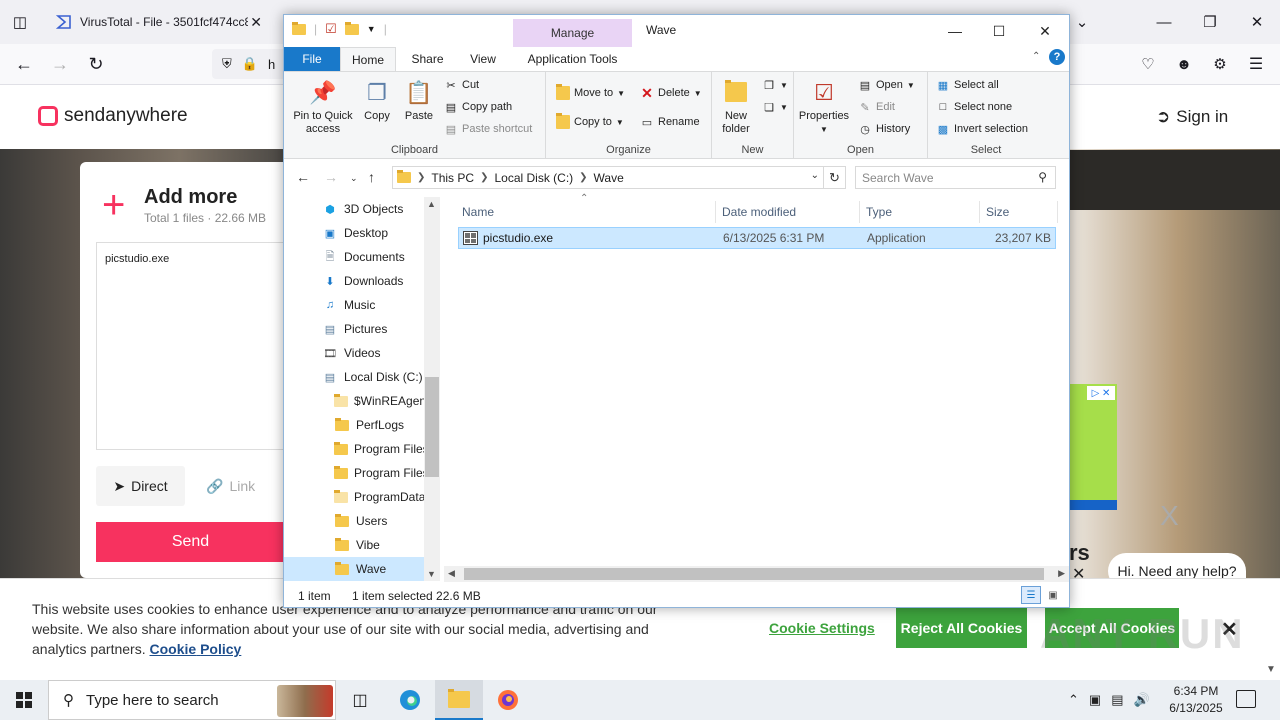  Describe the element at coordinates (1196, 700) in the screenshot. I see `taskbar-clock: 6:34 PM 6/13/2025` at that location.